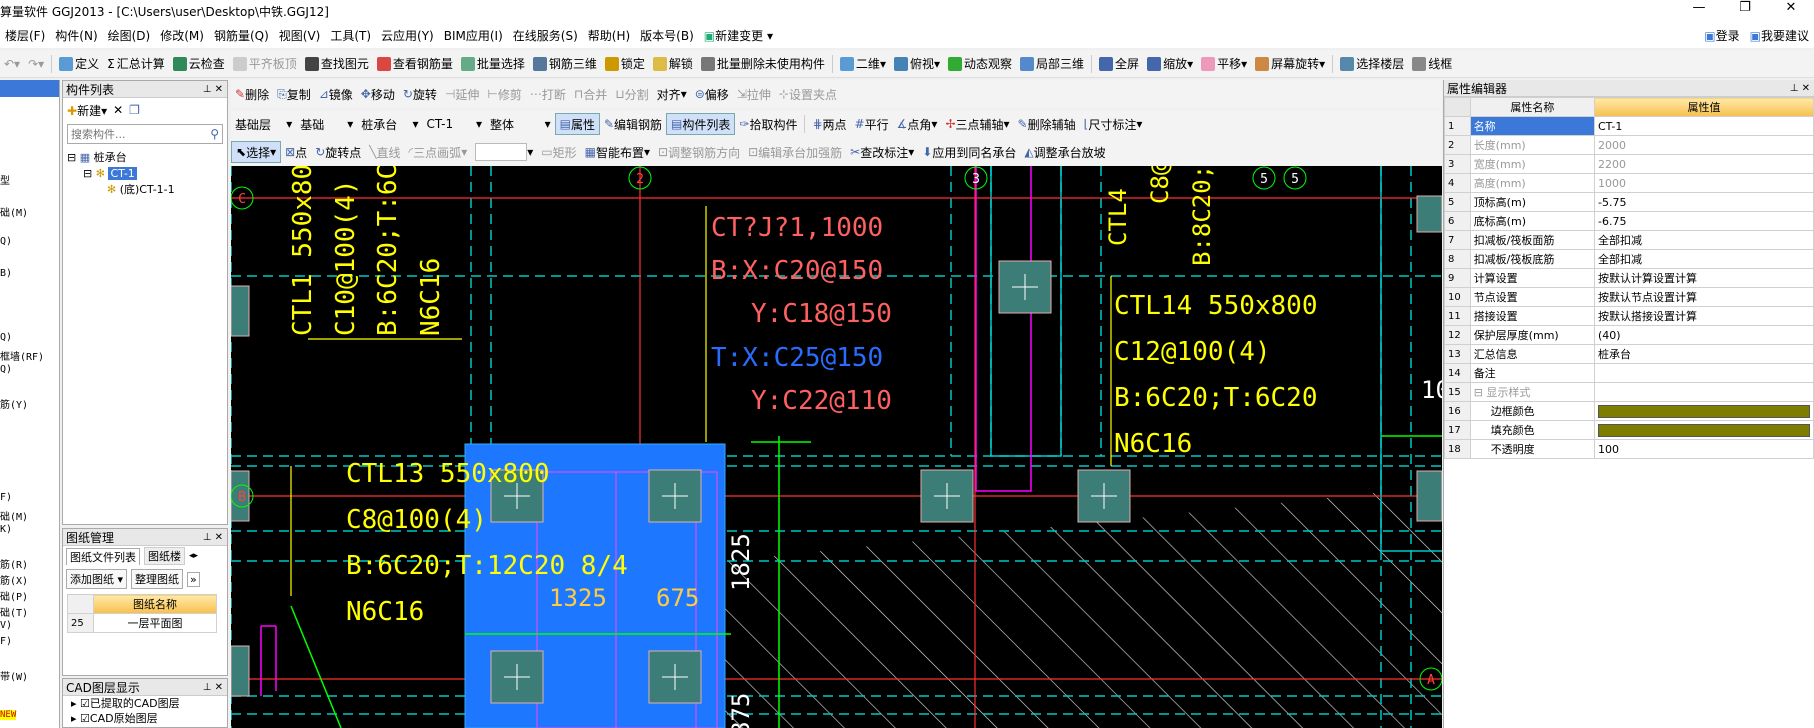  What do you see at coordinates (350, 35) in the screenshot?
I see `menu-tools: 工具(T)` at bounding box center [350, 35].